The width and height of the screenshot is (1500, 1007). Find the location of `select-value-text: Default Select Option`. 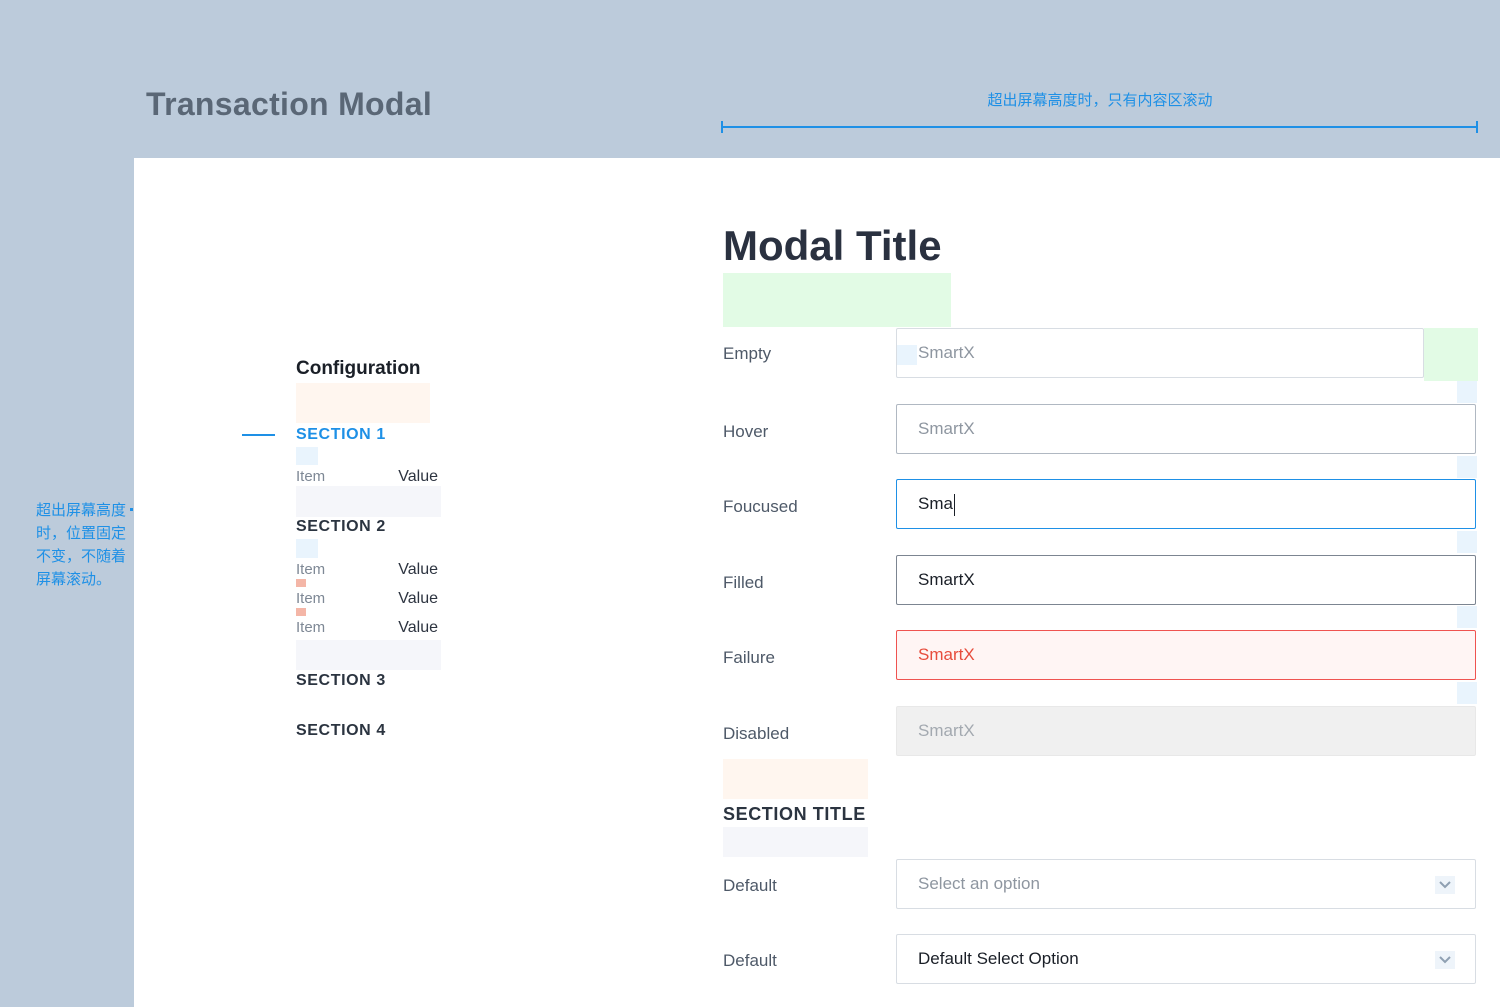

select-value-text: Default Select Option is located at coordinates (998, 958).